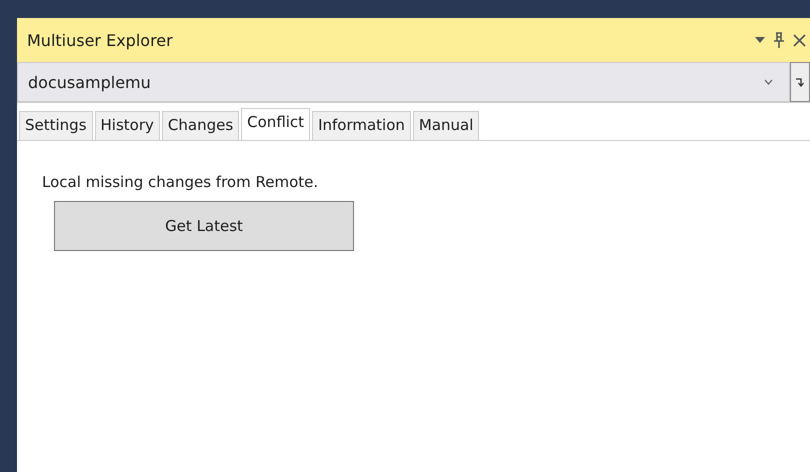 The height and width of the screenshot is (472, 810). Describe the element at coordinates (361, 125) in the screenshot. I see `tab: Information` at that location.